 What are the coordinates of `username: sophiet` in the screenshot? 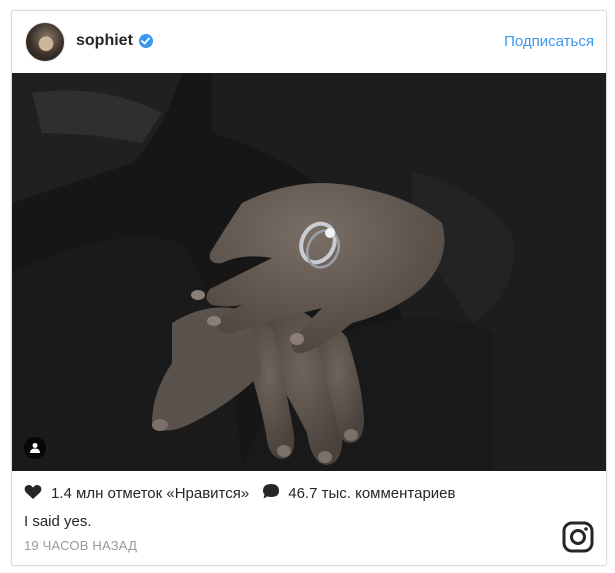 It's located at (104, 41).